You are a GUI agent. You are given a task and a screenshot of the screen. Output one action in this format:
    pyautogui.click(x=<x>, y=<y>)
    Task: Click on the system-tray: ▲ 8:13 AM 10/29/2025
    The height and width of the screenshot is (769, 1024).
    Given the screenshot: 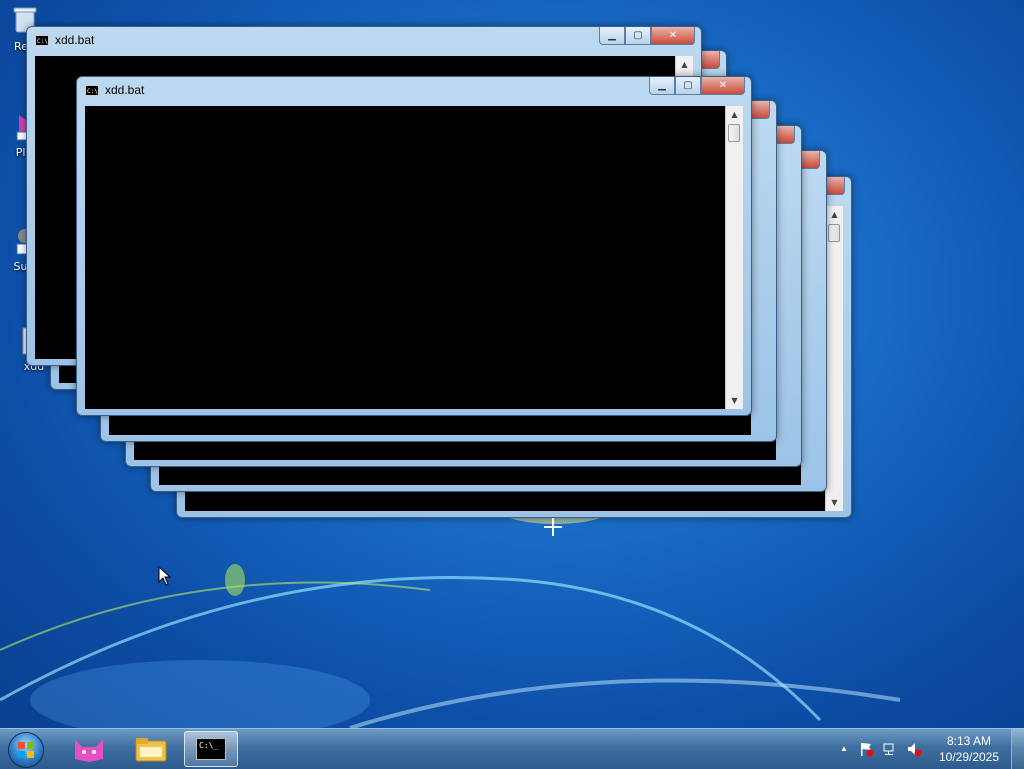 What is the action you would take?
    pyautogui.click(x=929, y=749)
    